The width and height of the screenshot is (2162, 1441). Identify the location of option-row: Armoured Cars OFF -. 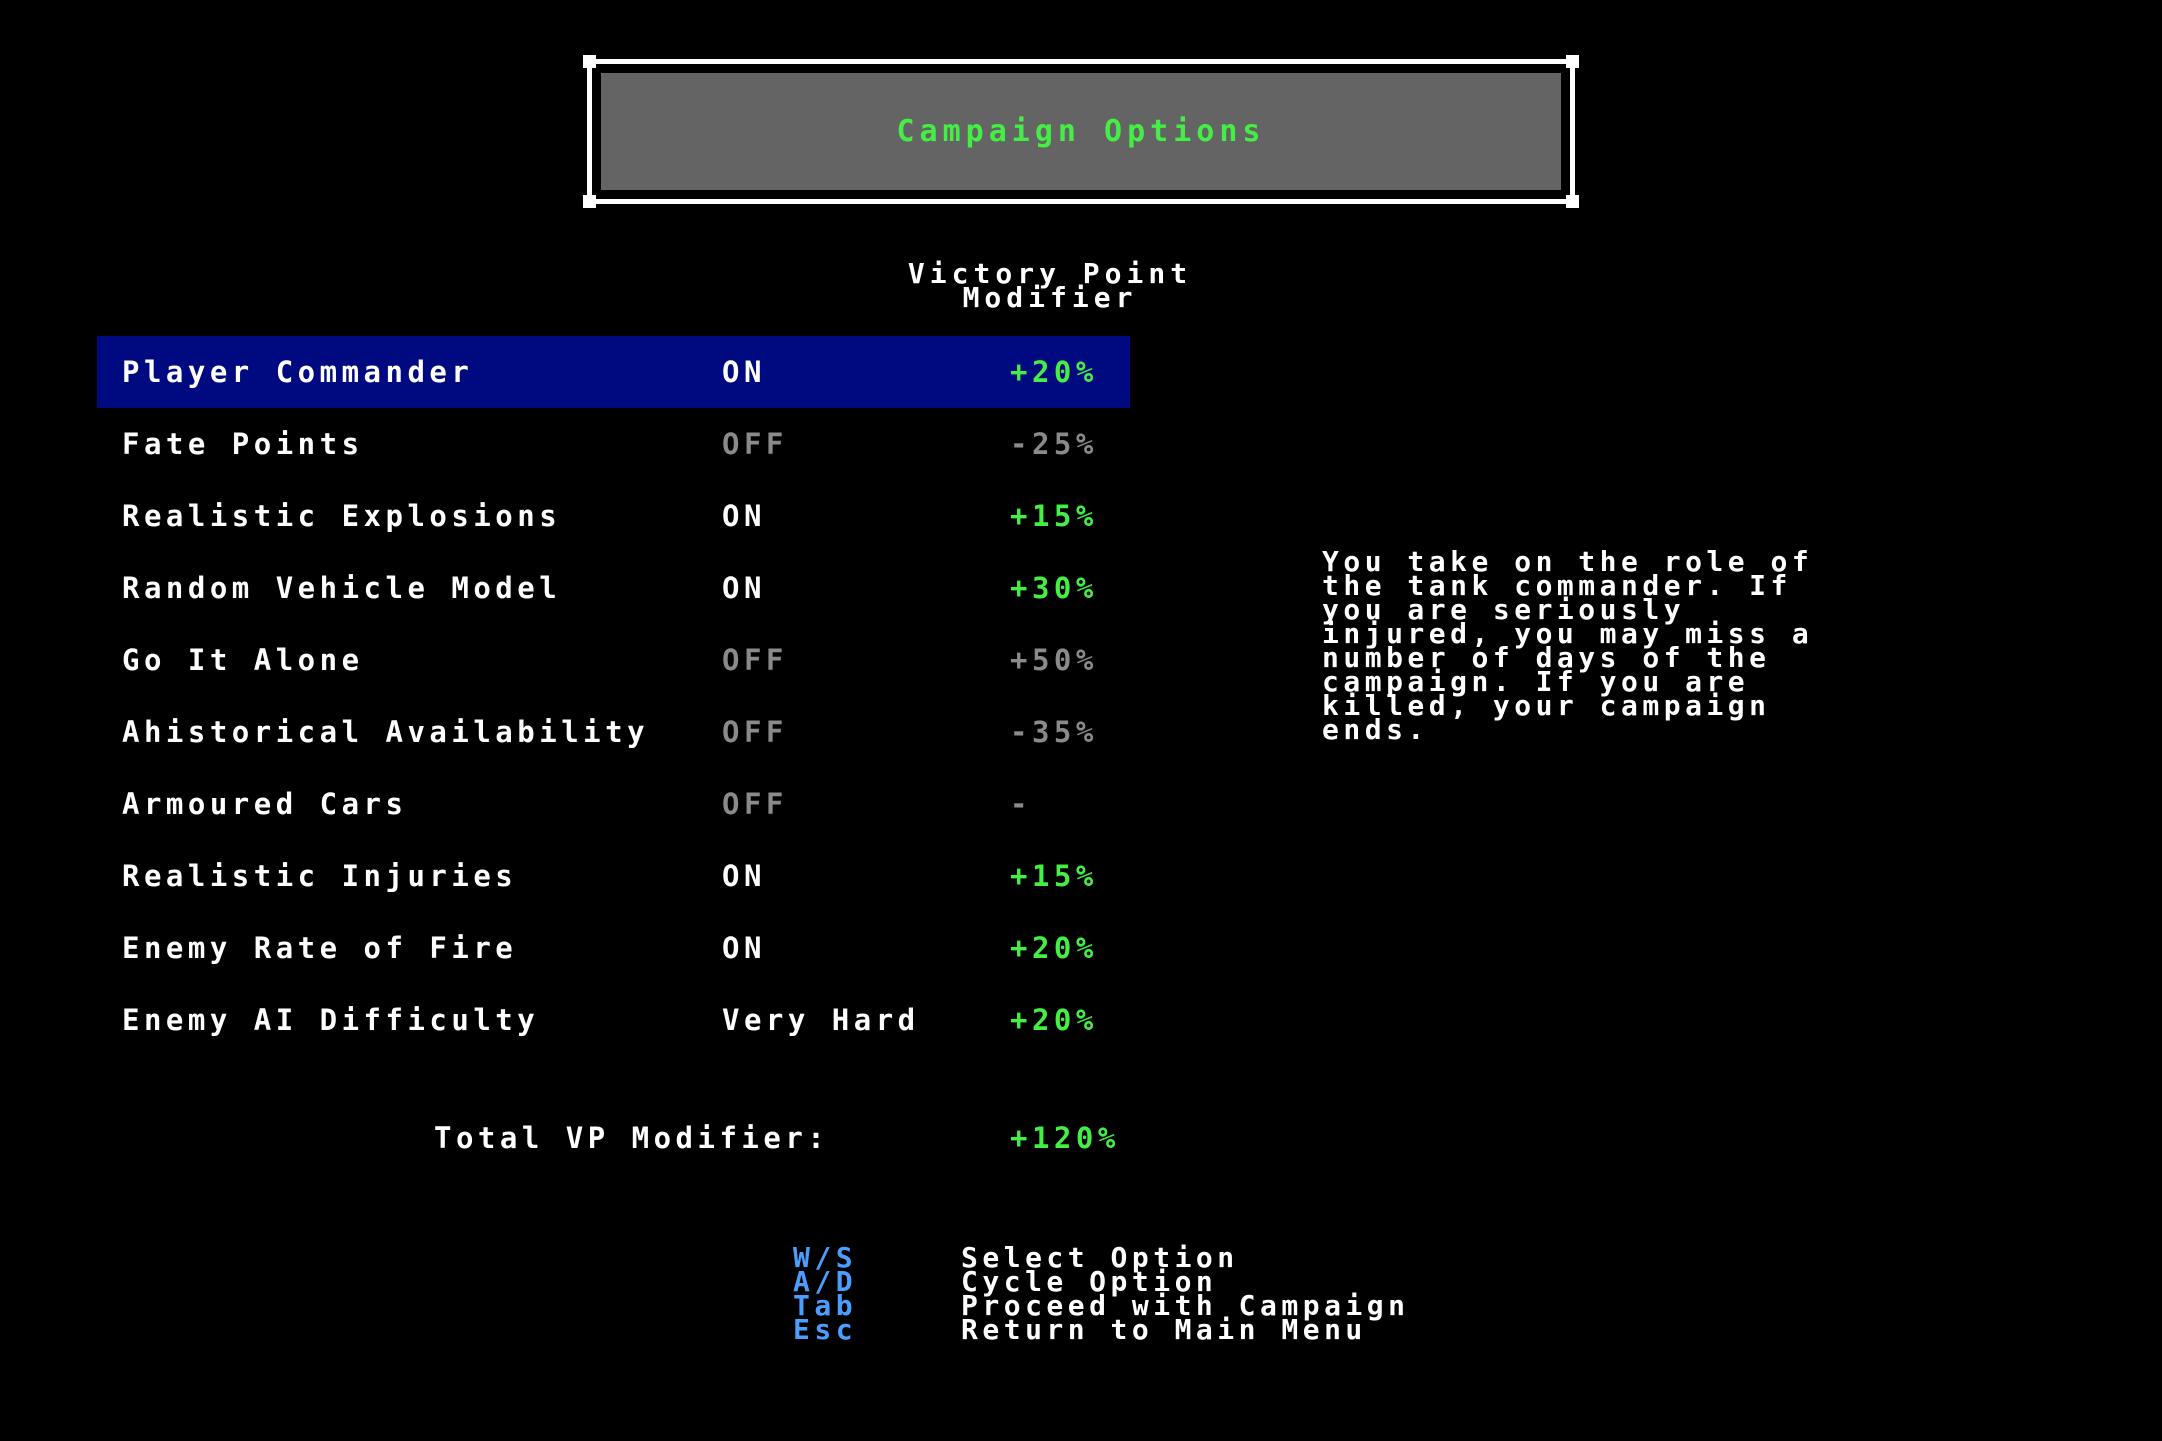
(613, 804).